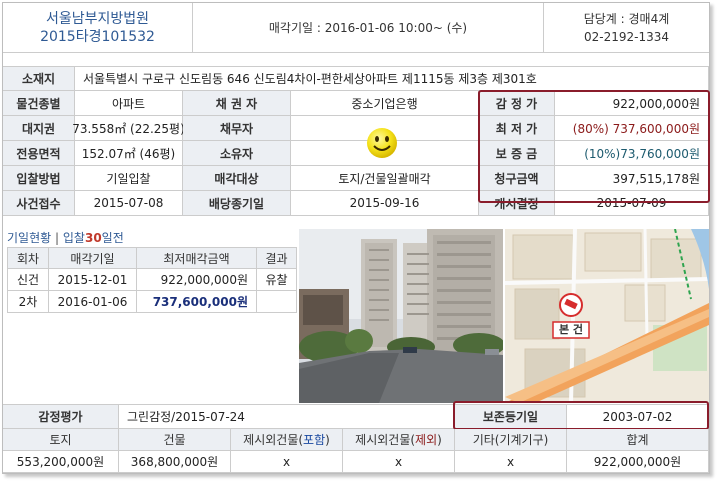  Describe the element at coordinates (97, 37) in the screenshot. I see `case-number: 2015타경101532` at that location.